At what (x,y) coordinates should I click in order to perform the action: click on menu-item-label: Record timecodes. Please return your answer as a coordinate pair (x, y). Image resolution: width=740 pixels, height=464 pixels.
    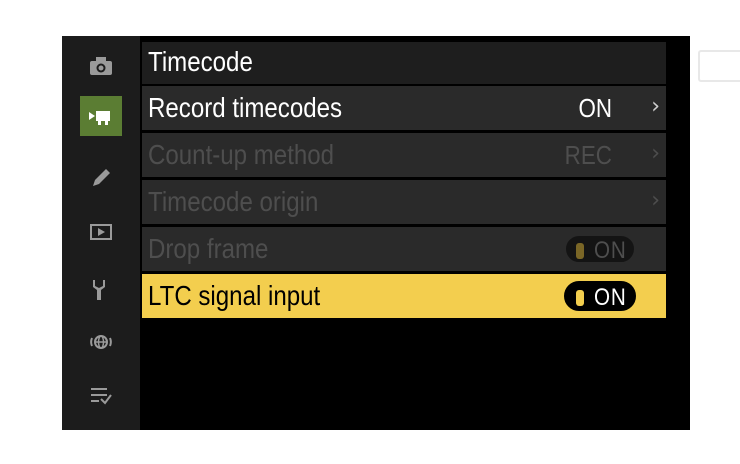
    Looking at the image, I should click on (245, 107).